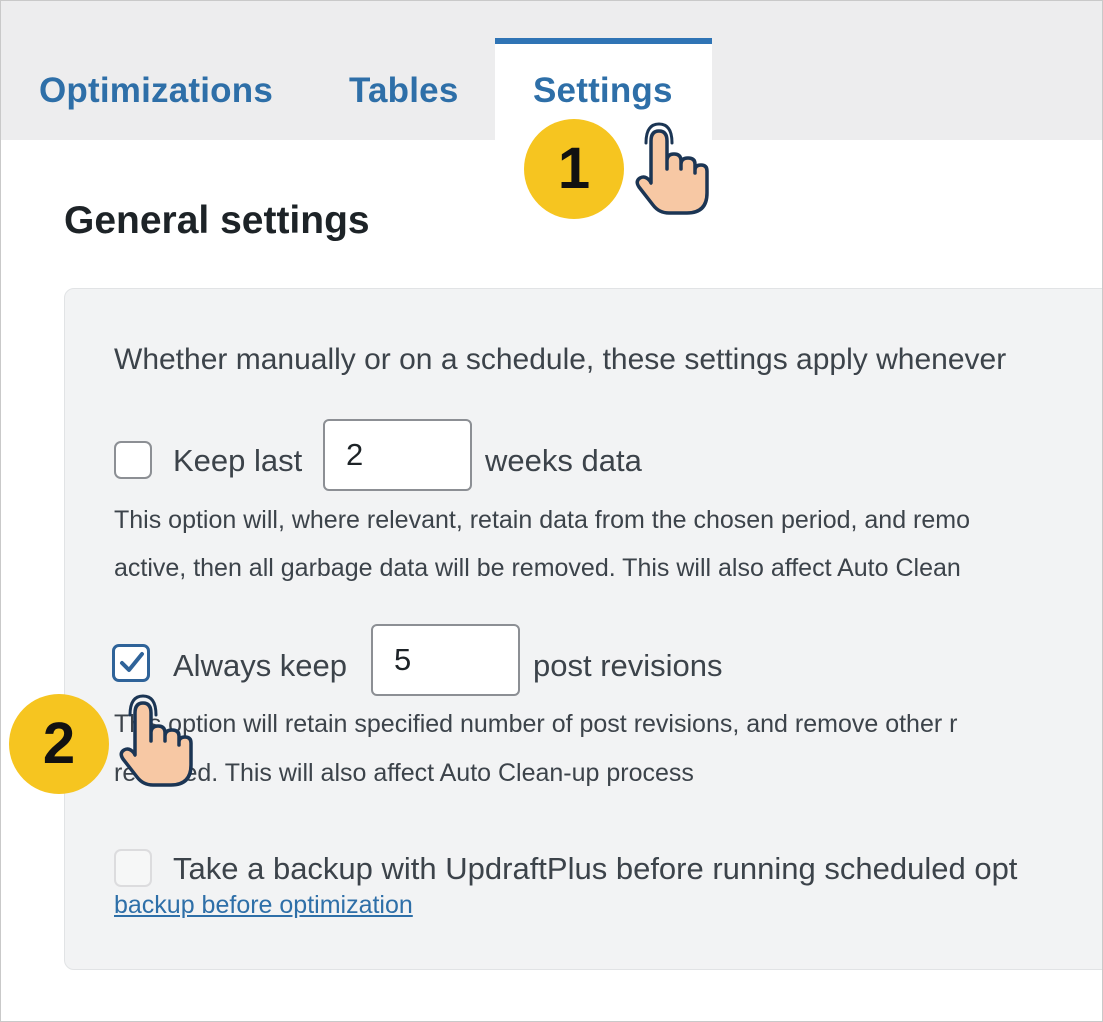 The height and width of the screenshot is (1022, 1103). What do you see at coordinates (59, 744) in the screenshot?
I see `step-2-badge: 2` at bounding box center [59, 744].